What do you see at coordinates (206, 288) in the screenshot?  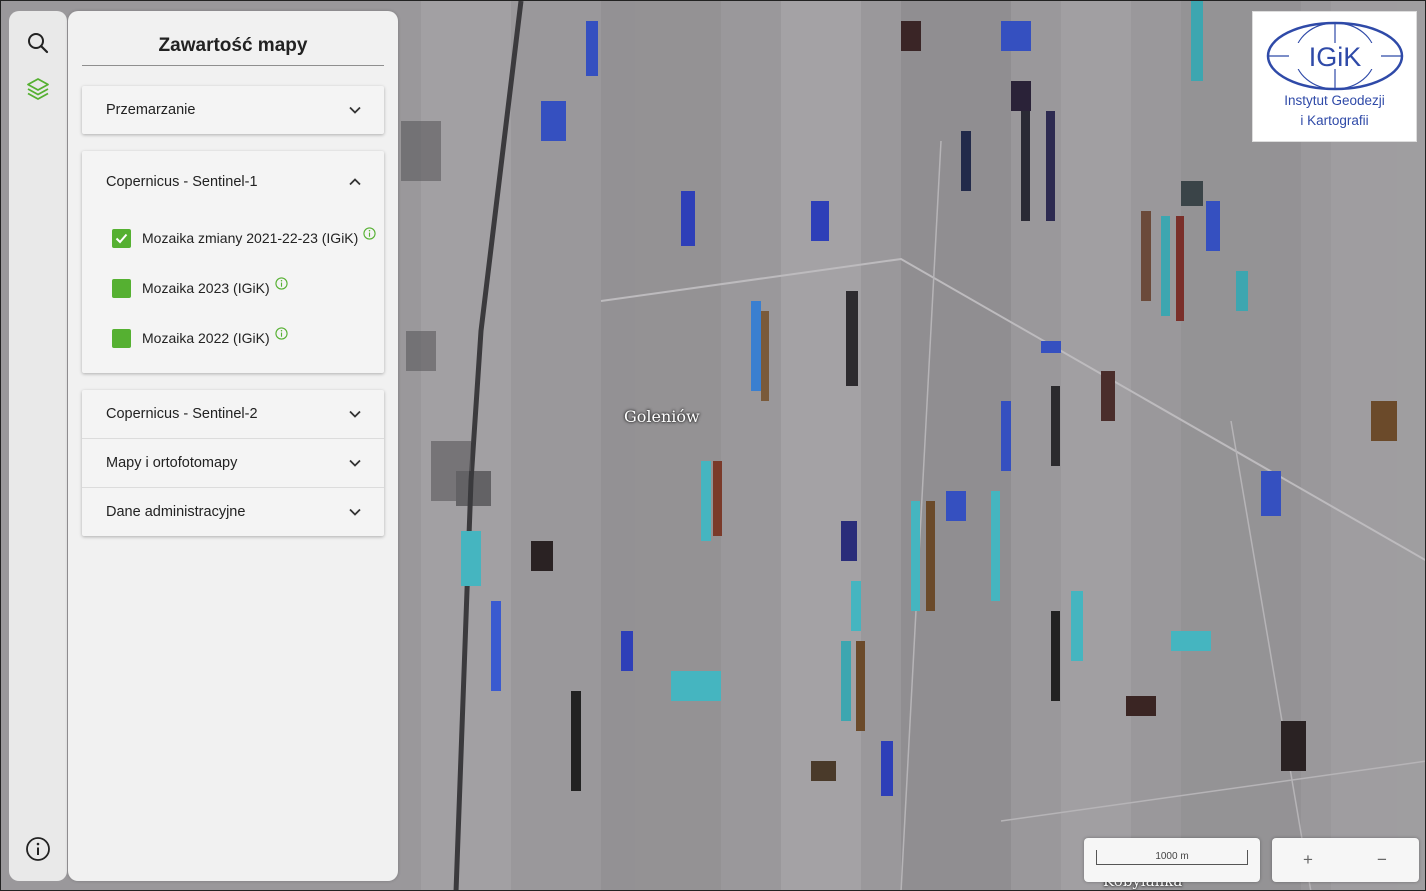 I see `layer-label: Mozaika 2023 (IGiK)` at bounding box center [206, 288].